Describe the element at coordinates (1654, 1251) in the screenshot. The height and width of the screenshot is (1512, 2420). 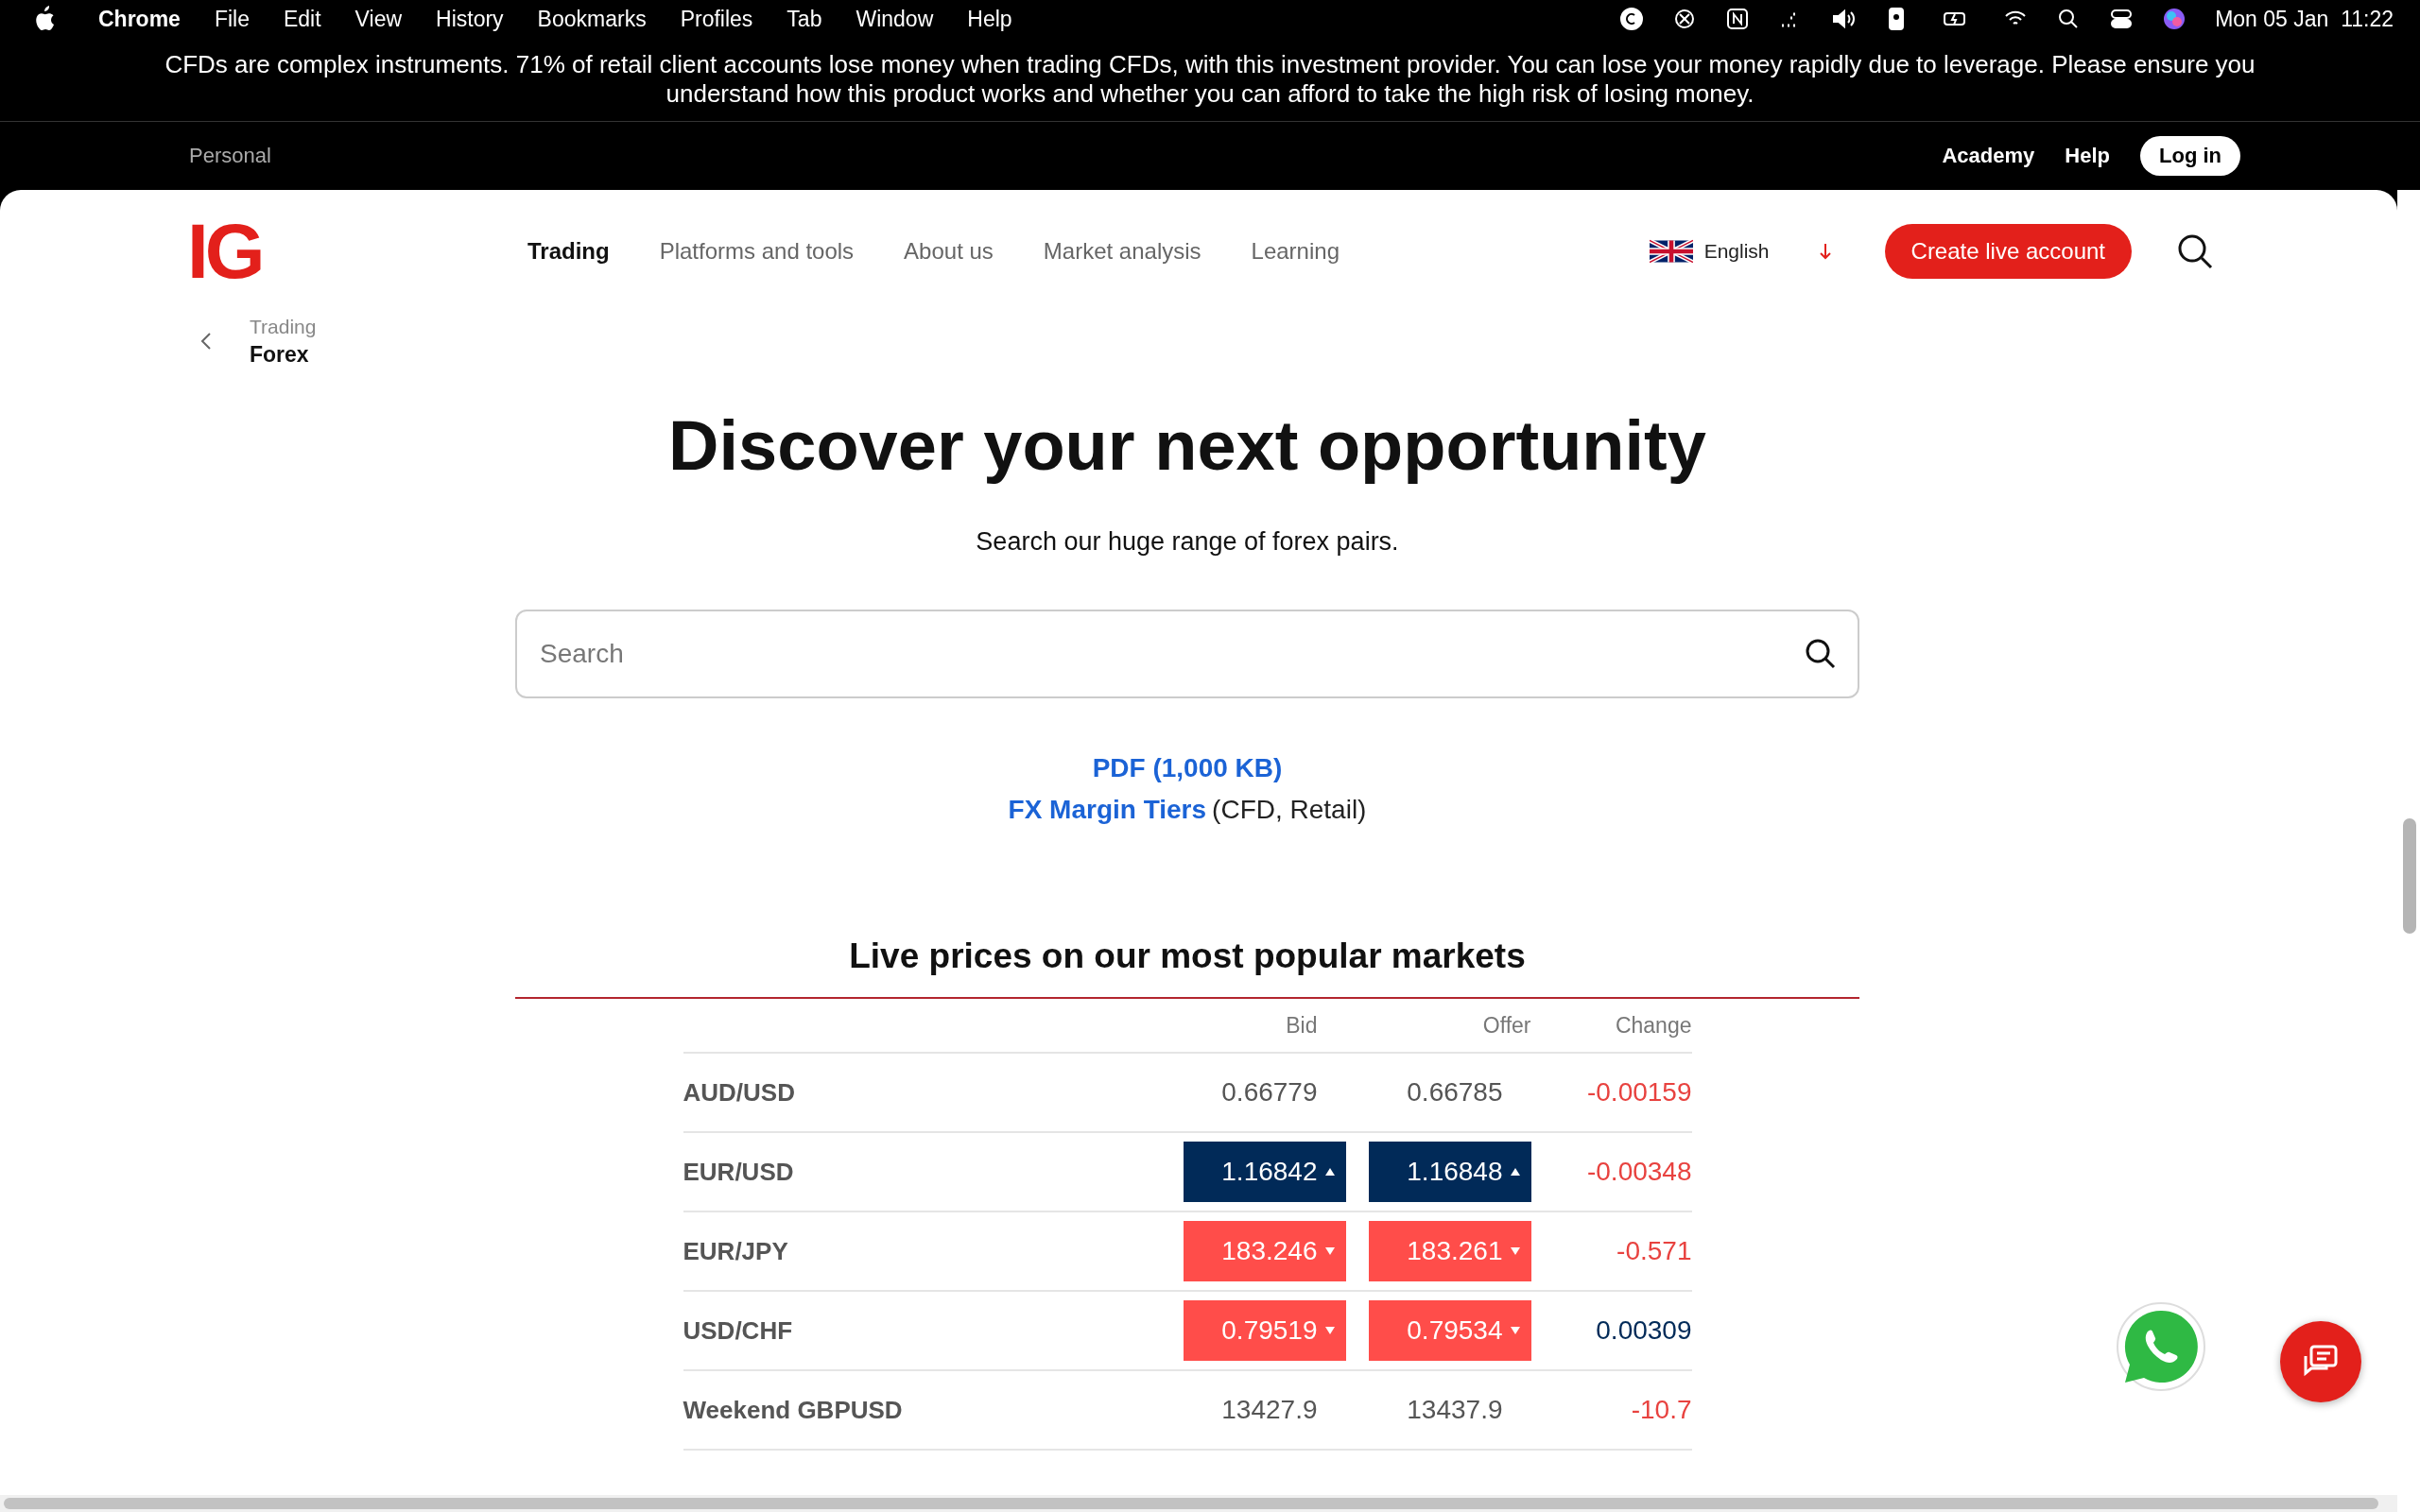
I see `price-change: -0.571` at that location.